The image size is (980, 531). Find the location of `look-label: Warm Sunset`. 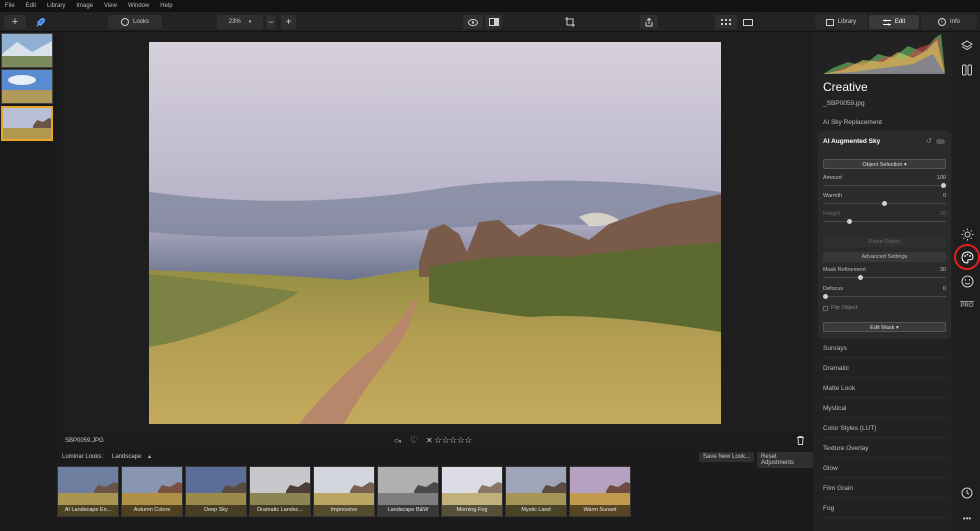

look-label: Warm Sunset is located at coordinates (600, 510).